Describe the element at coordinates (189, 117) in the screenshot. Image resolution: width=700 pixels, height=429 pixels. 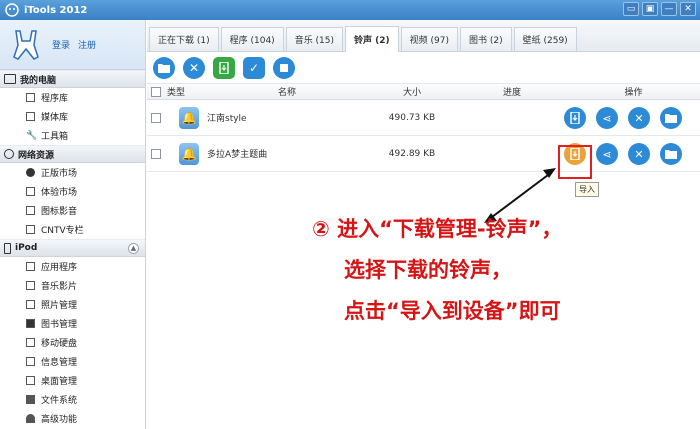
I see `bell-icon: 🔔` at that location.